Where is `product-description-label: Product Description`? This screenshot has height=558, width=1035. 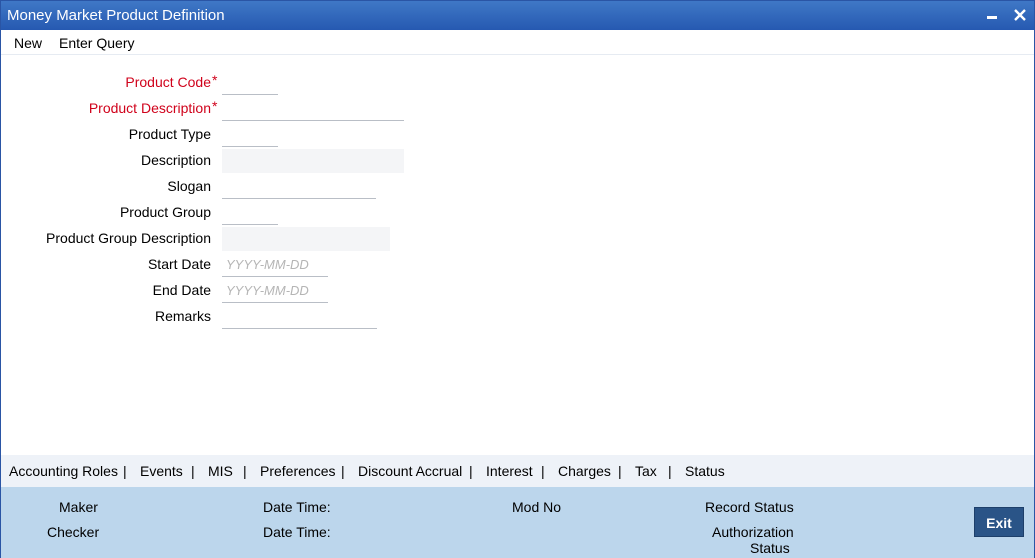 product-description-label: Product Description is located at coordinates (149, 108).